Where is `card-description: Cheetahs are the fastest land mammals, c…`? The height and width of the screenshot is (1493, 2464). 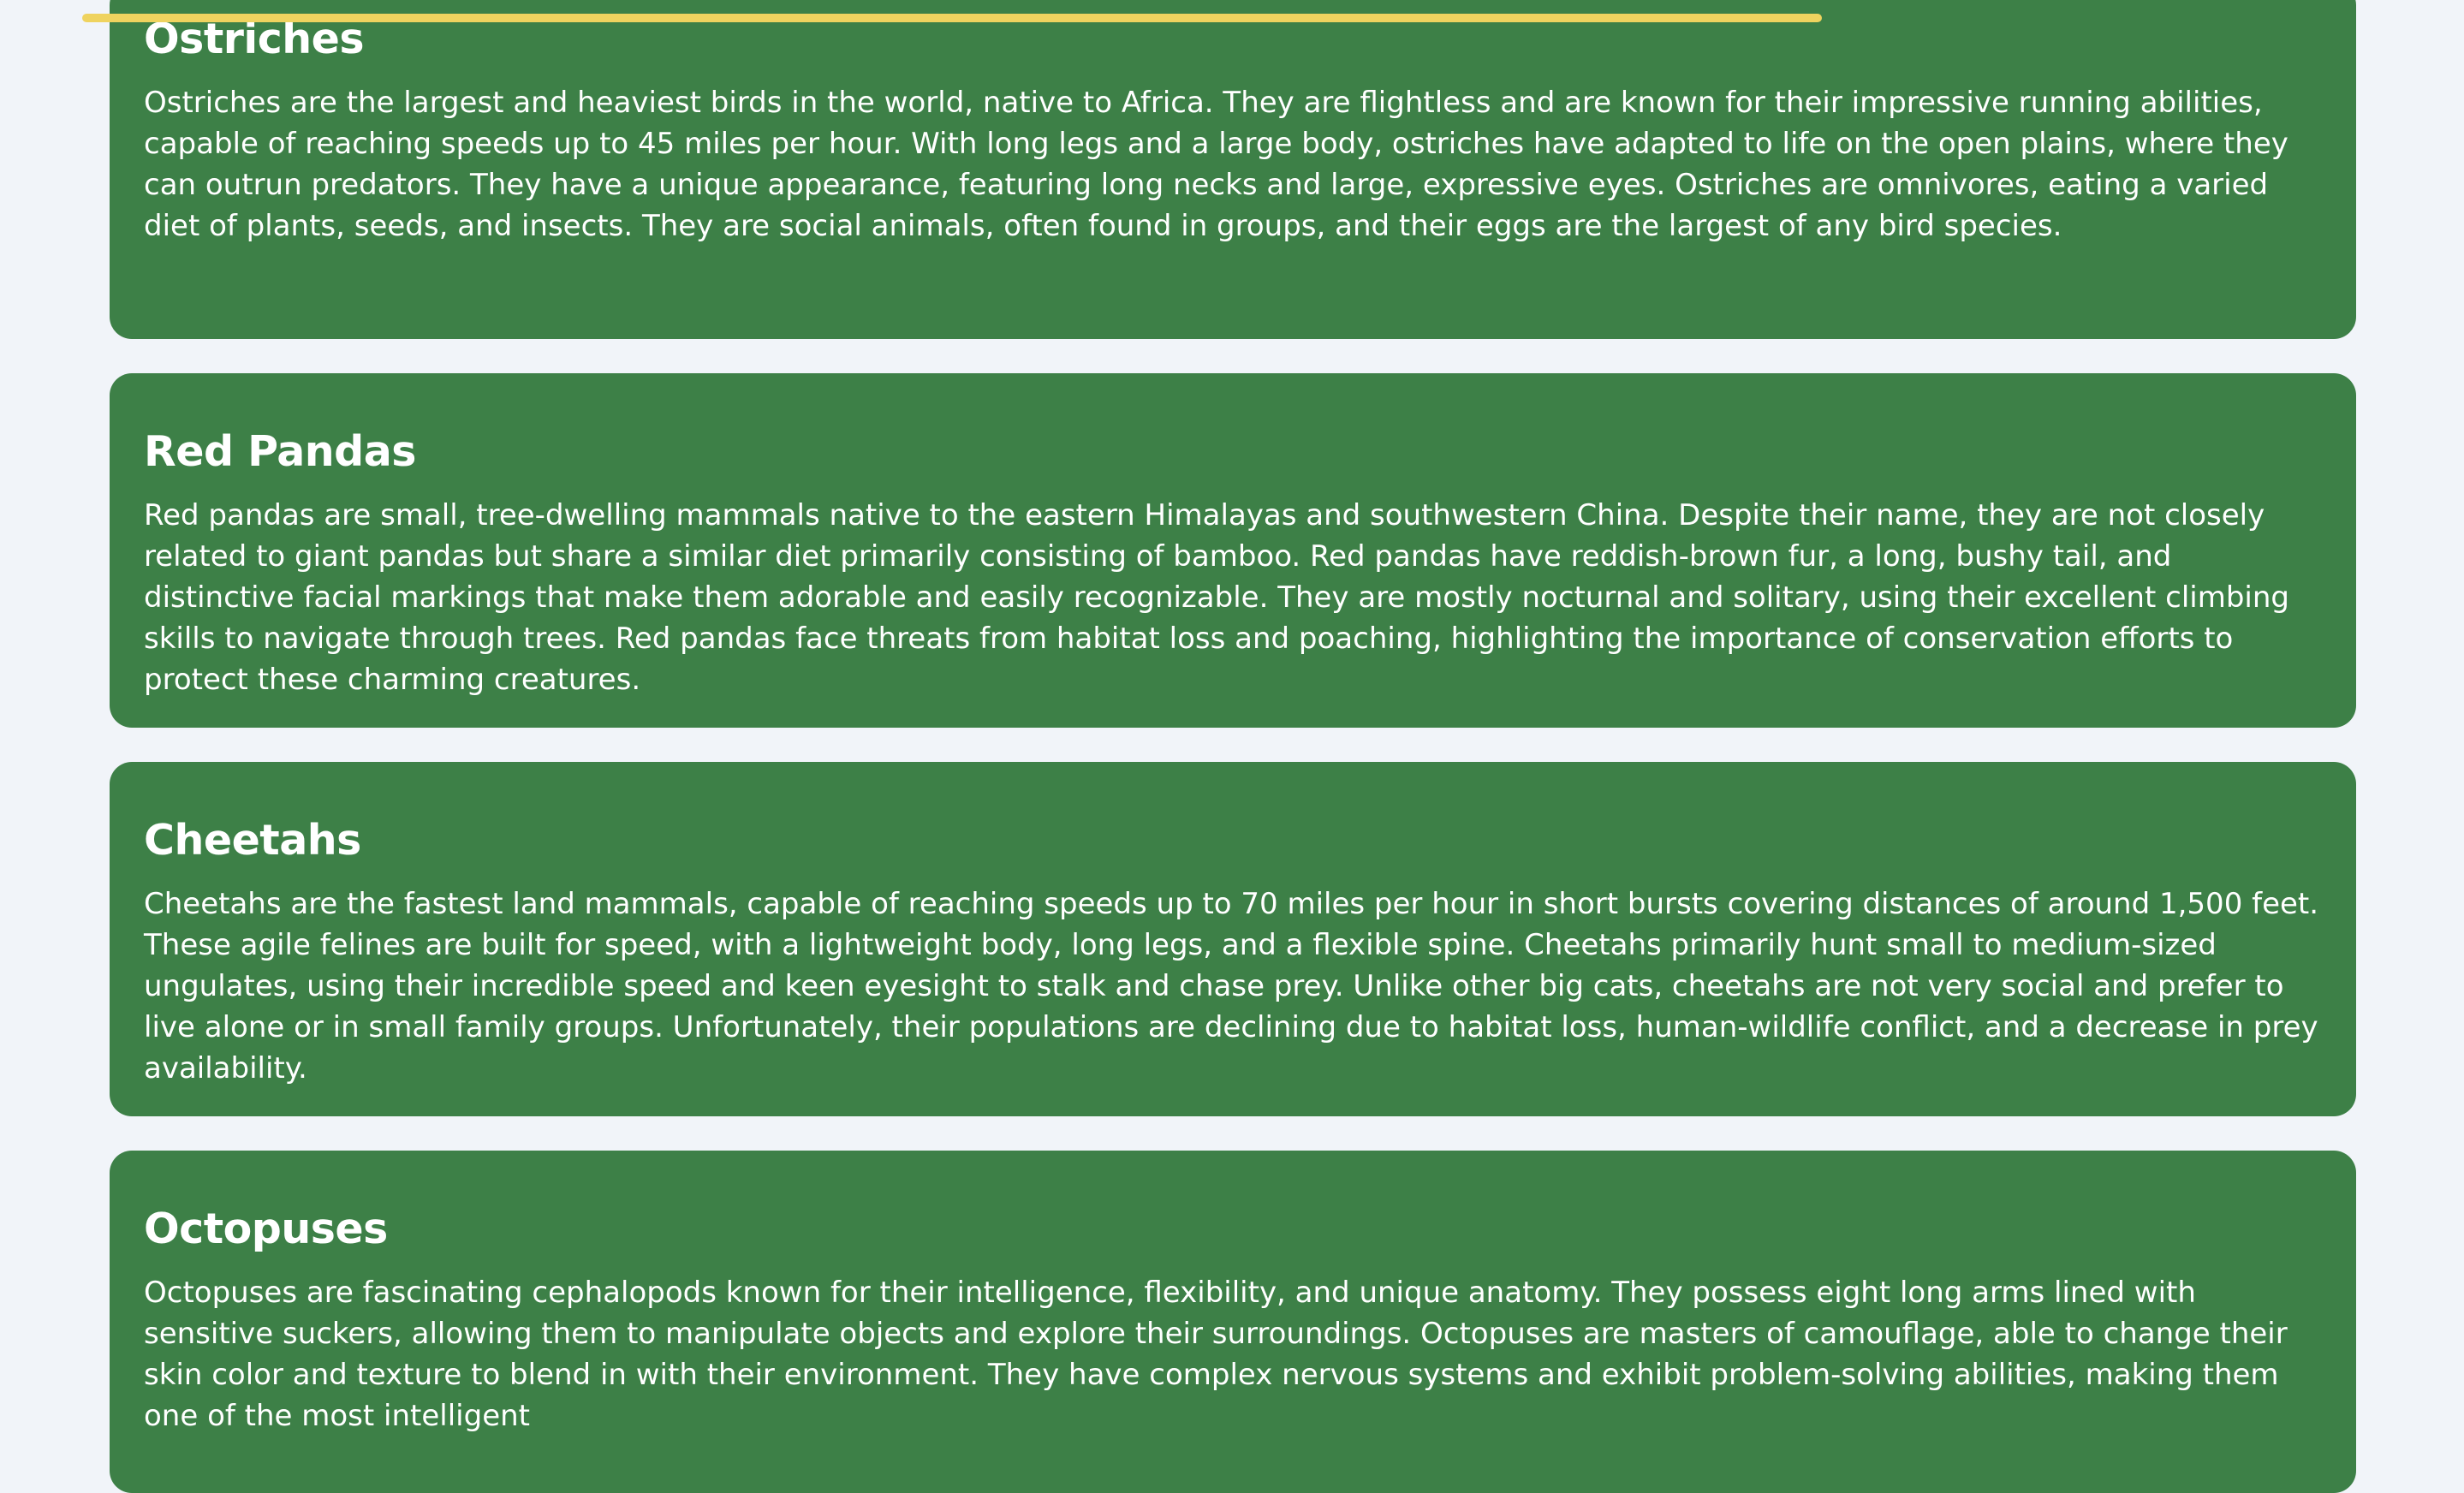 card-description: Cheetahs are the fastest land mammals, c… is located at coordinates (1231, 986).